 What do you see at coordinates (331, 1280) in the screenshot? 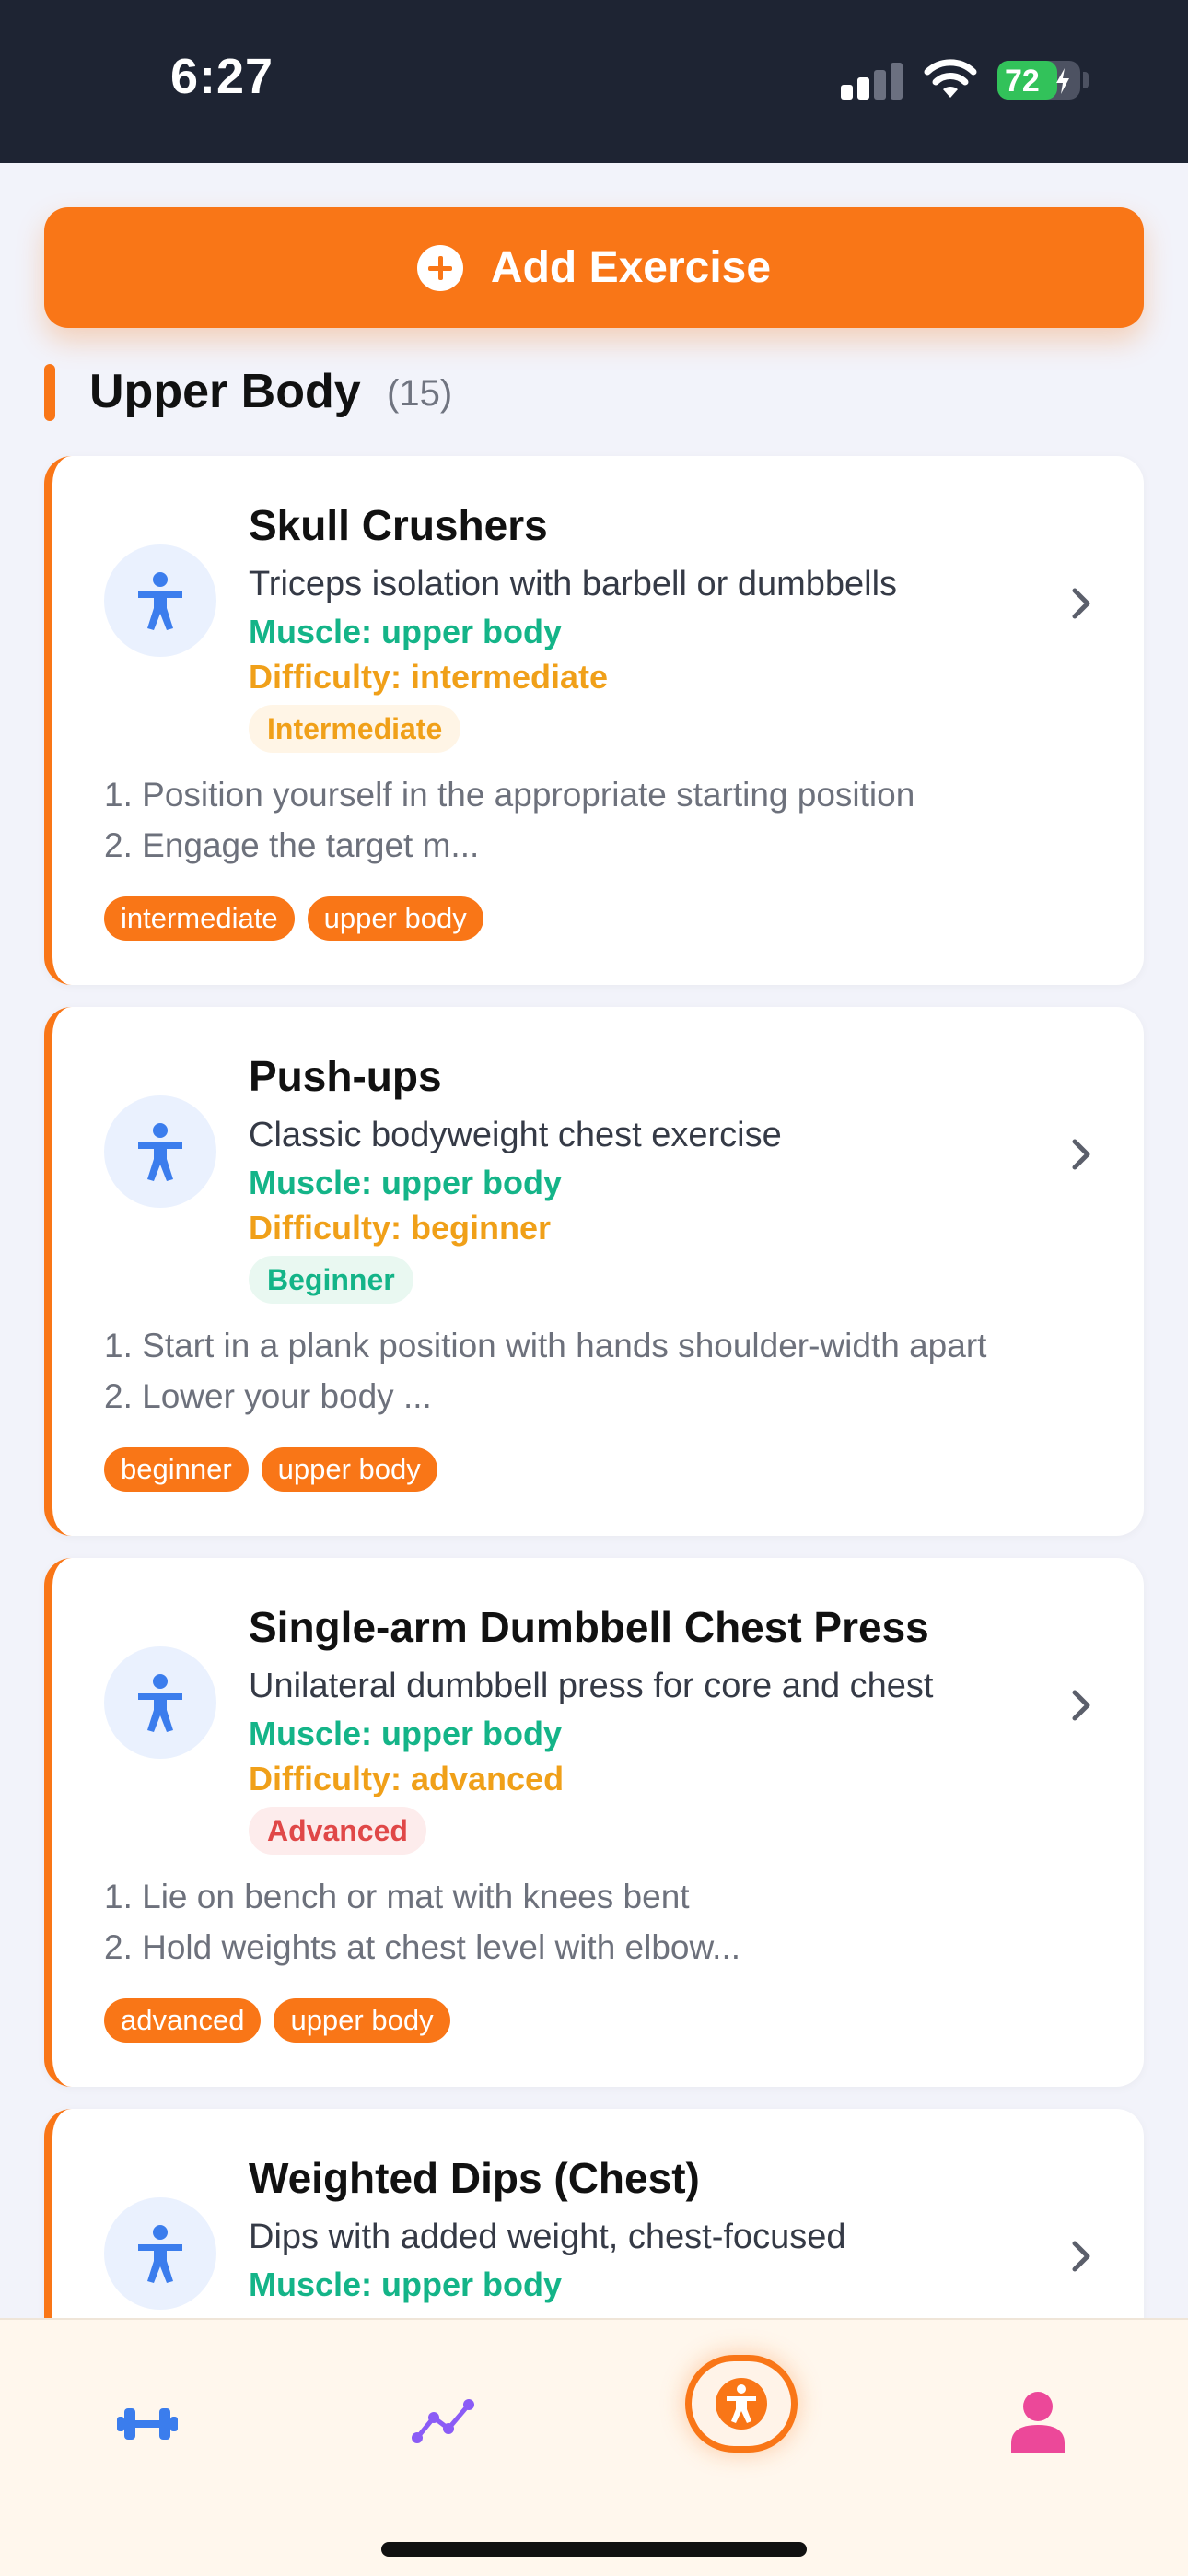
I see `difficulty-badge: Beginner` at bounding box center [331, 1280].